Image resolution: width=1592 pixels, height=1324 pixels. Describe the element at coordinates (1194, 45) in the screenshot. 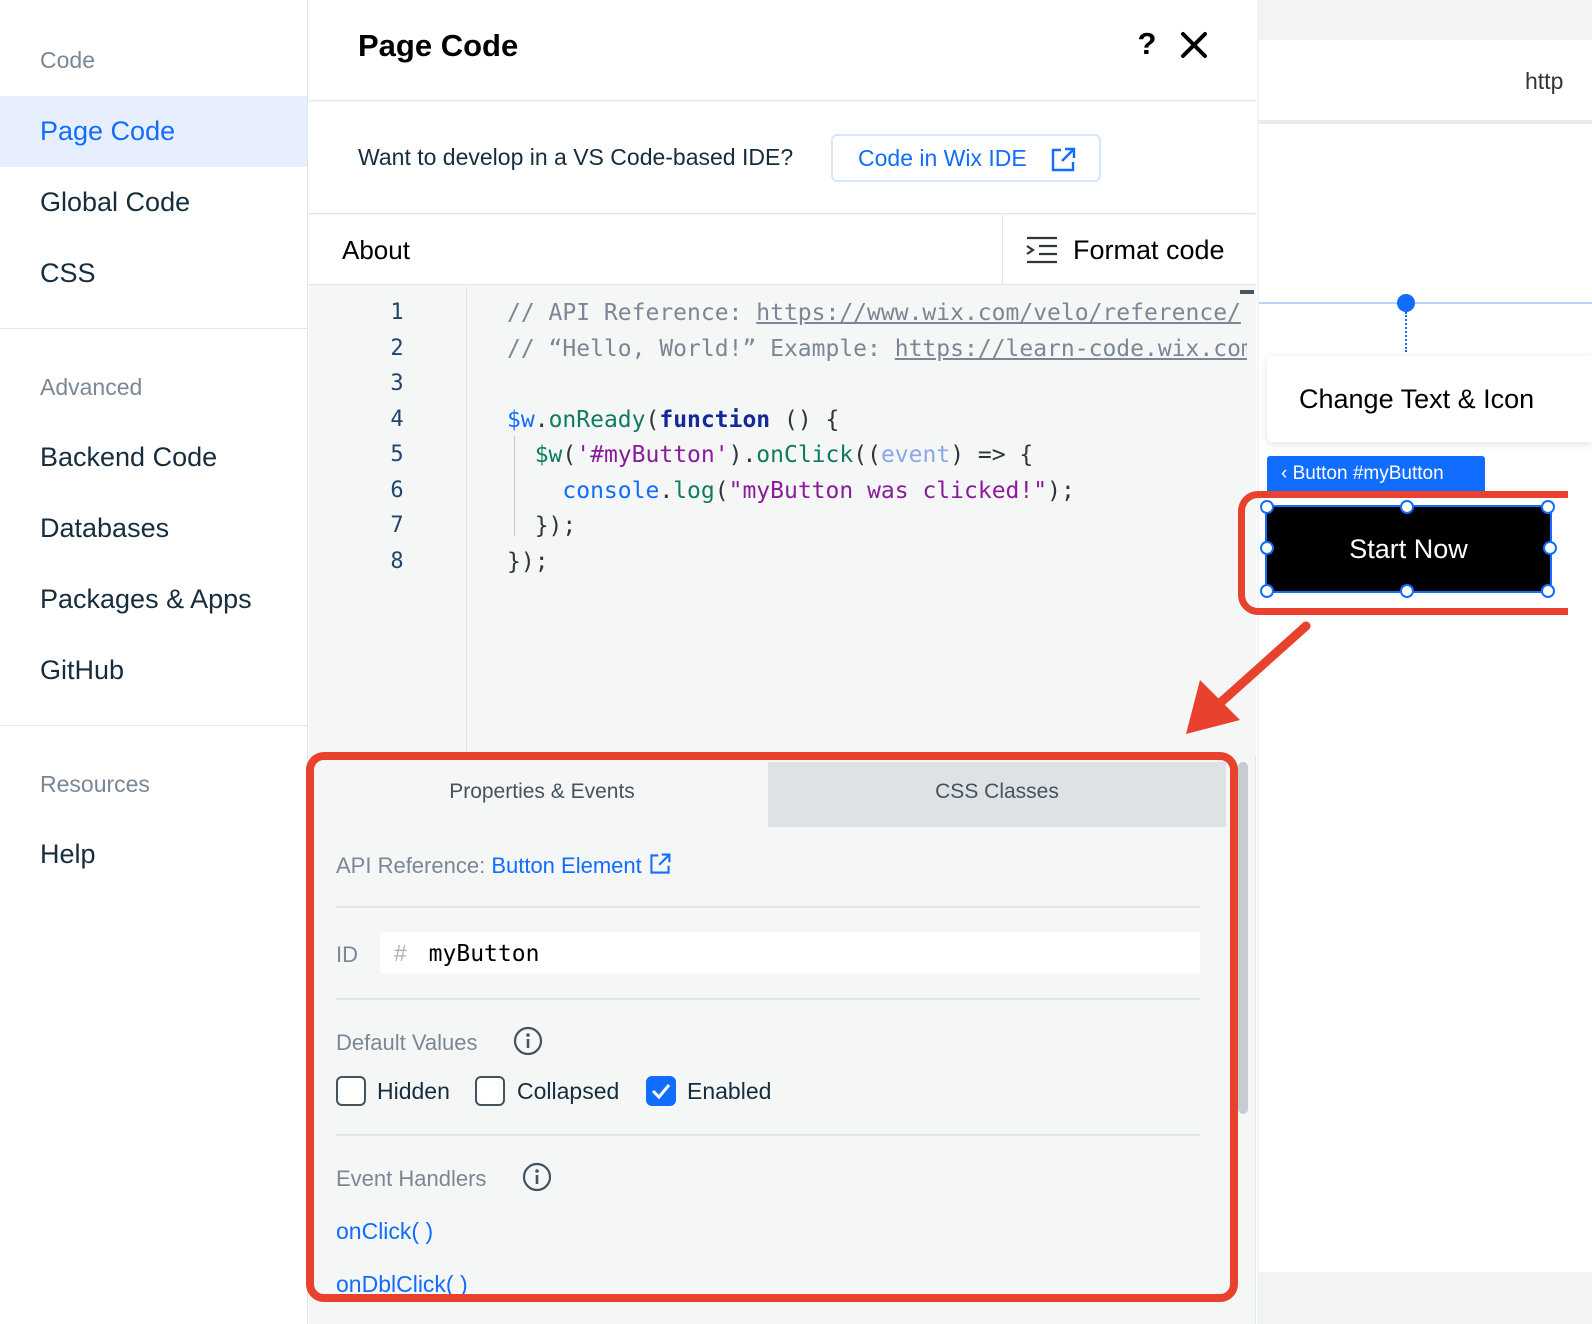

I see `close-button` at that location.